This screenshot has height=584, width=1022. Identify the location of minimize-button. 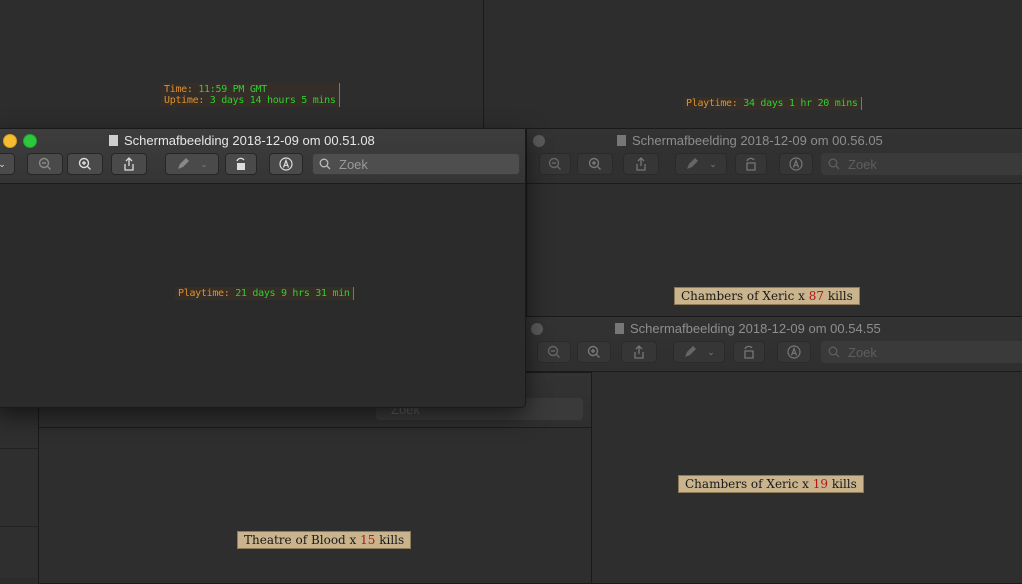
(10, 141).